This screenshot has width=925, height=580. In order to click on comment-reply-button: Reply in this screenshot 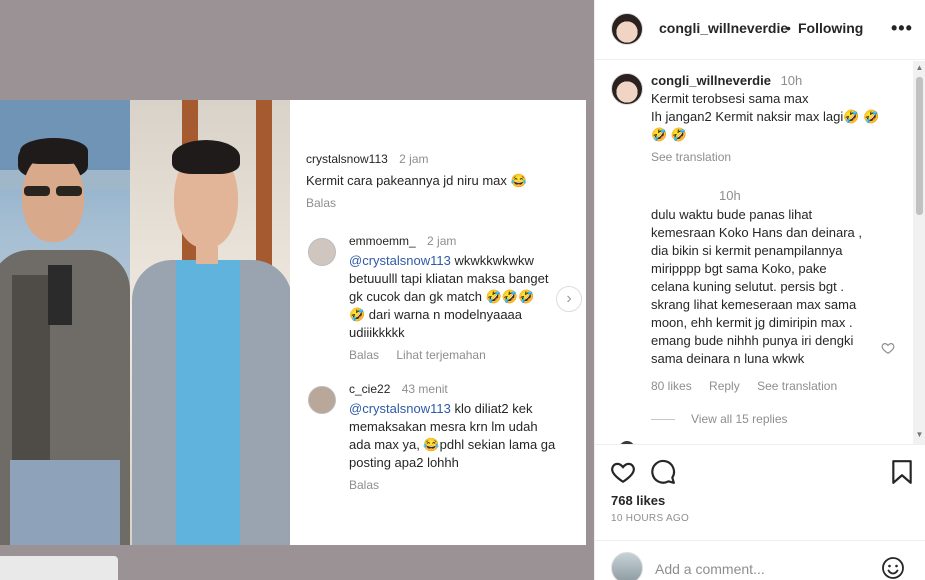, I will do `click(724, 386)`.